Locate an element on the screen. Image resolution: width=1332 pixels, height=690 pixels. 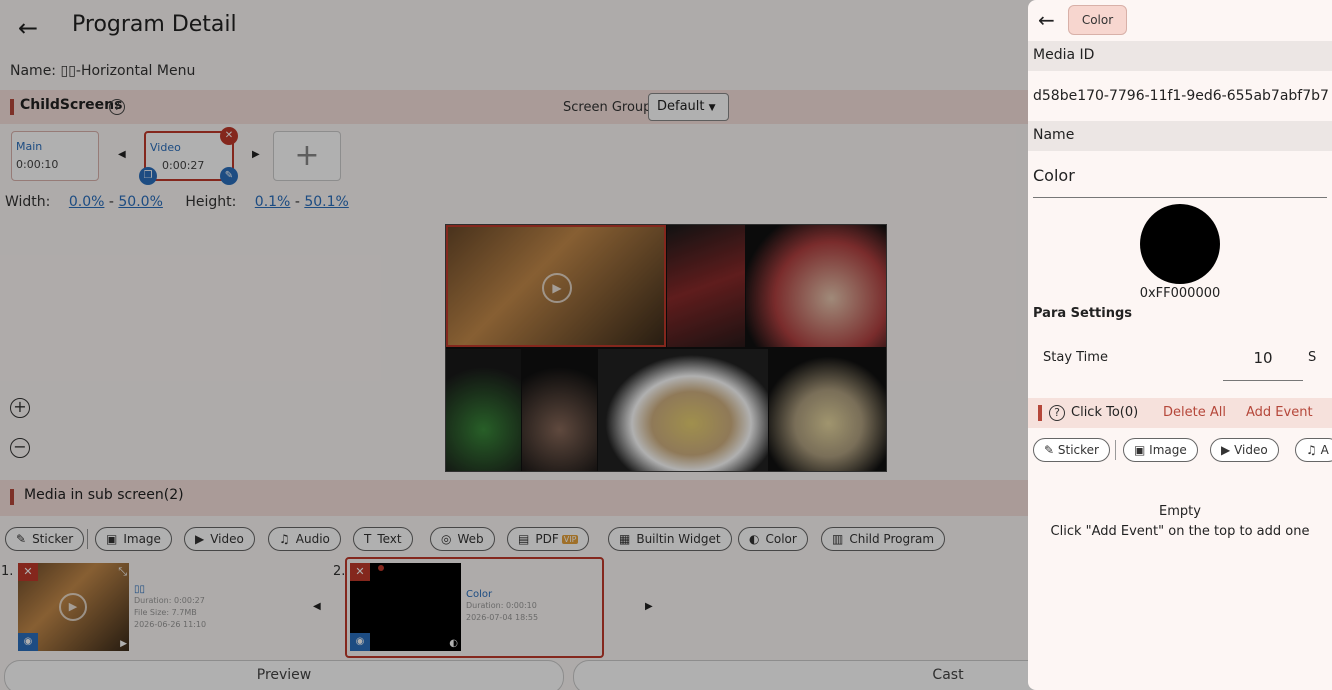
event-sticker-chip: ✎ Sticker is located at coordinates (1071, 450).